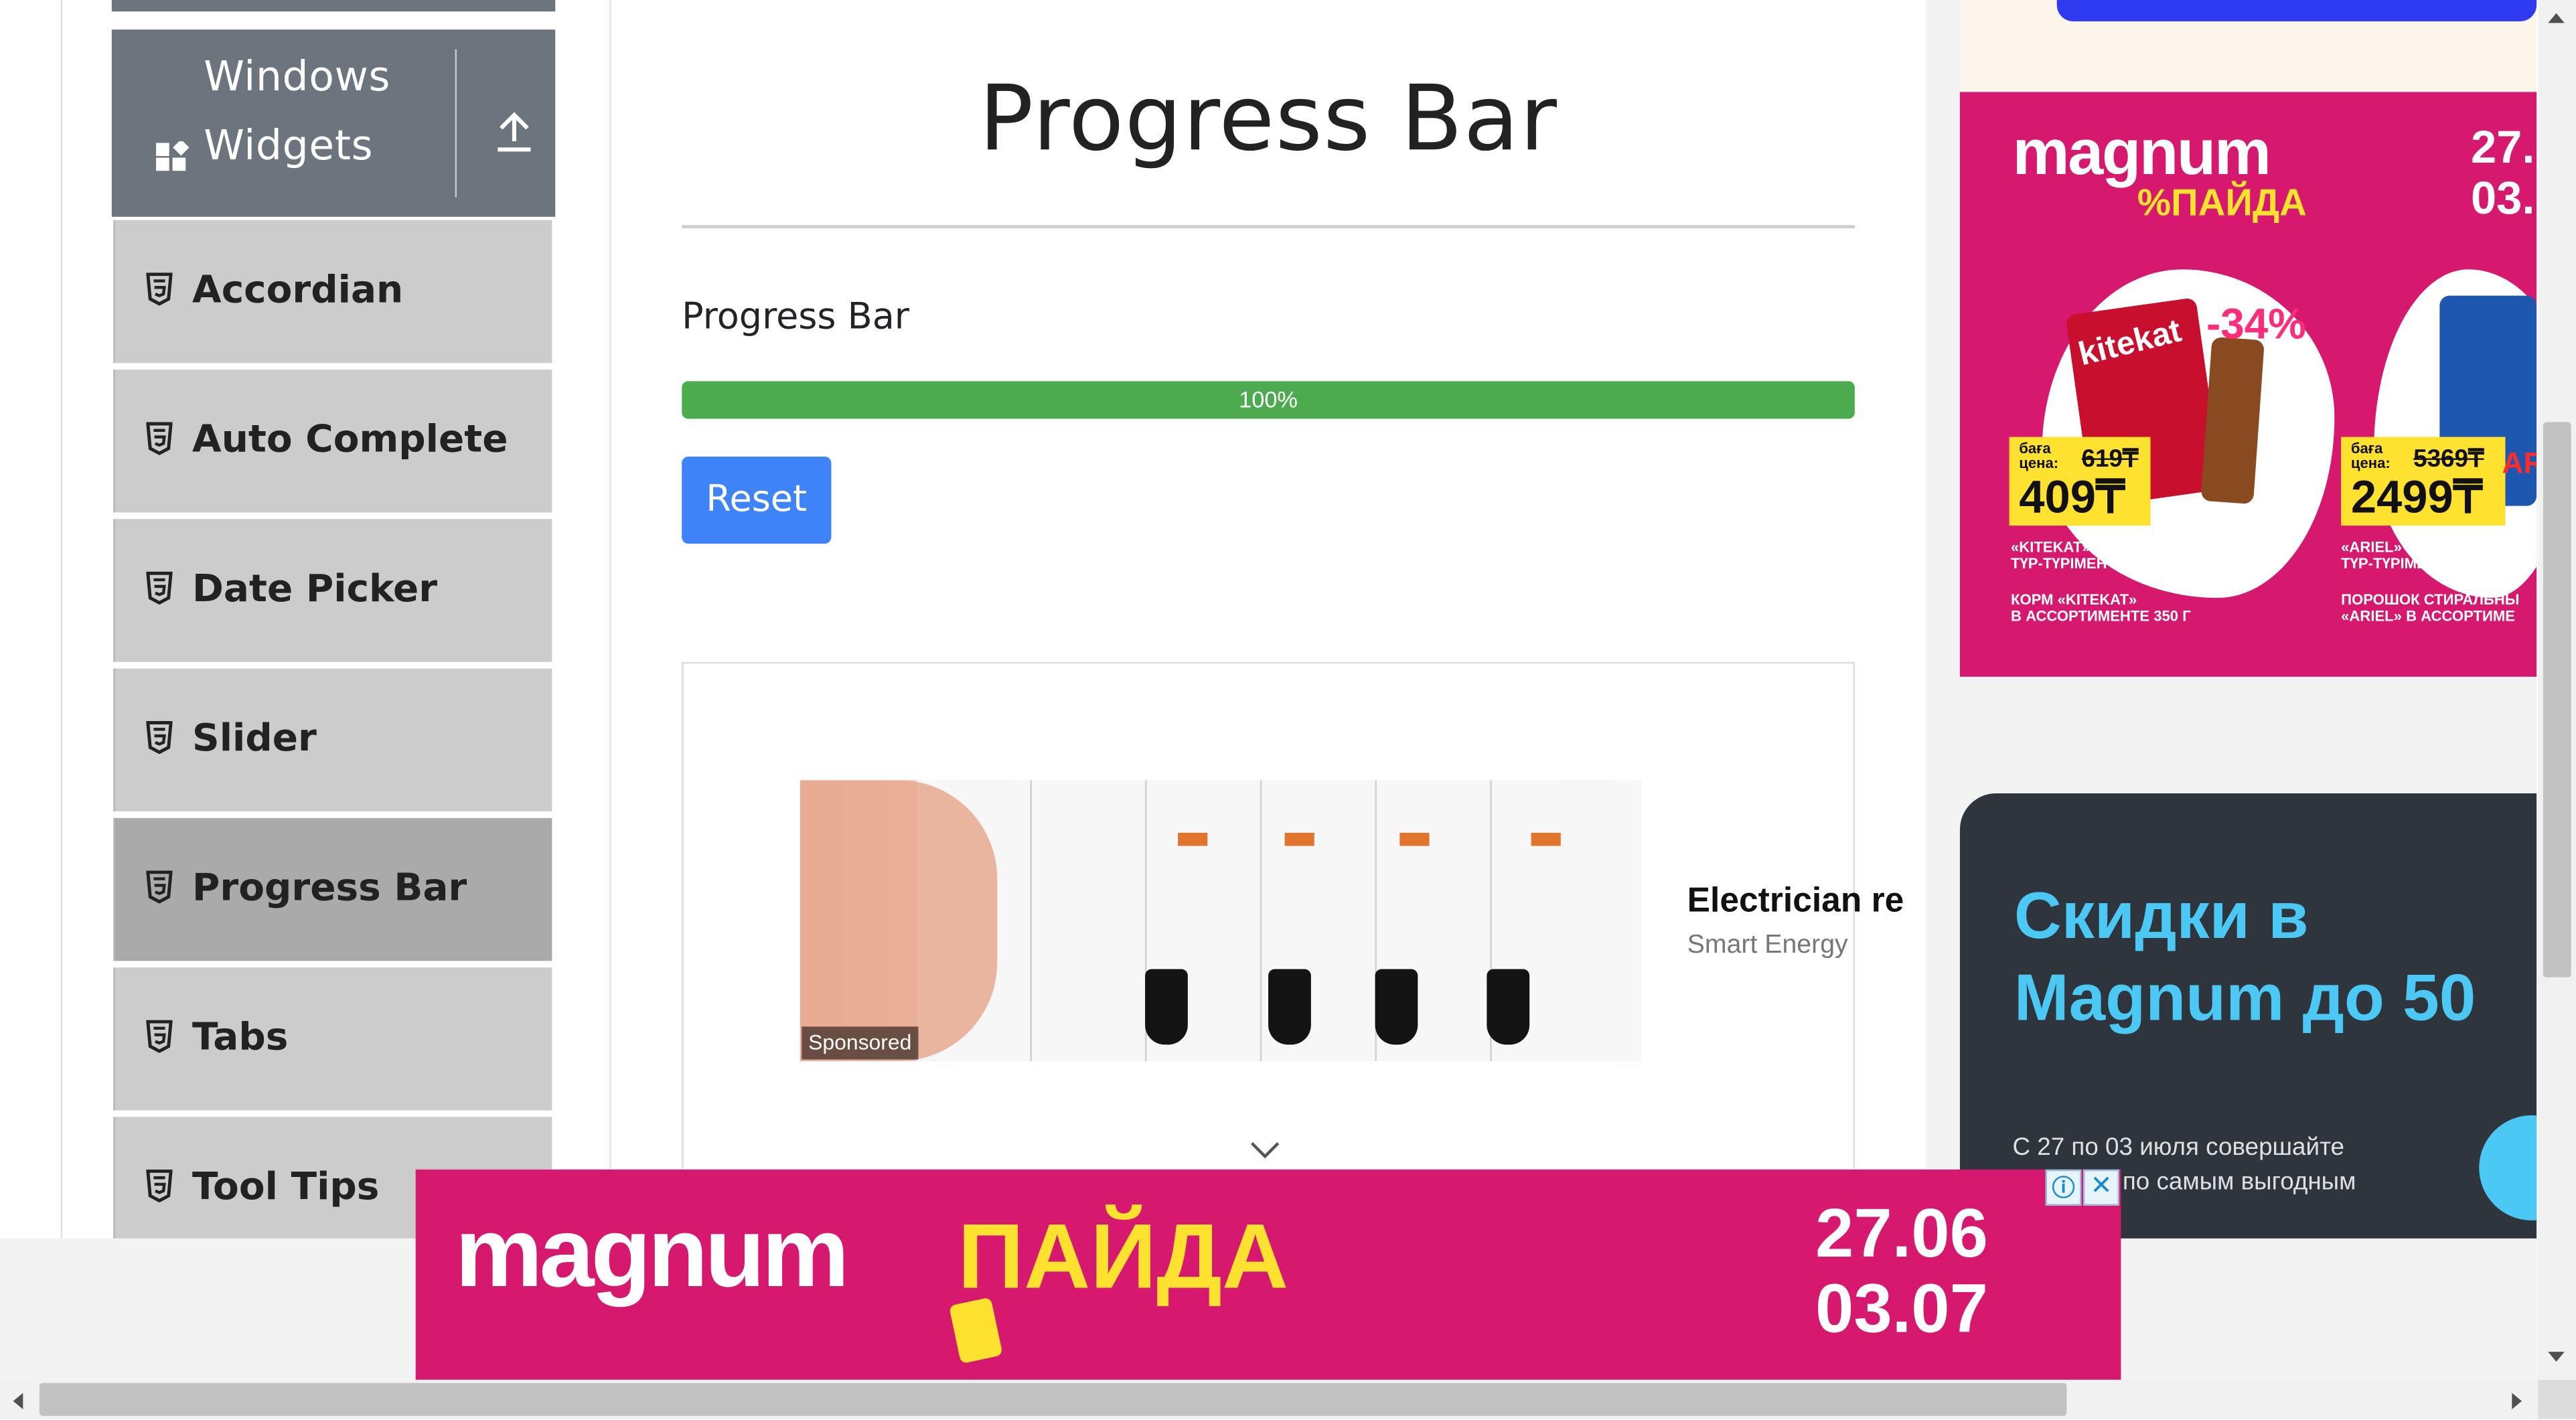  I want to click on sidebar-item-tabs: Tabs, so click(332, 1039).